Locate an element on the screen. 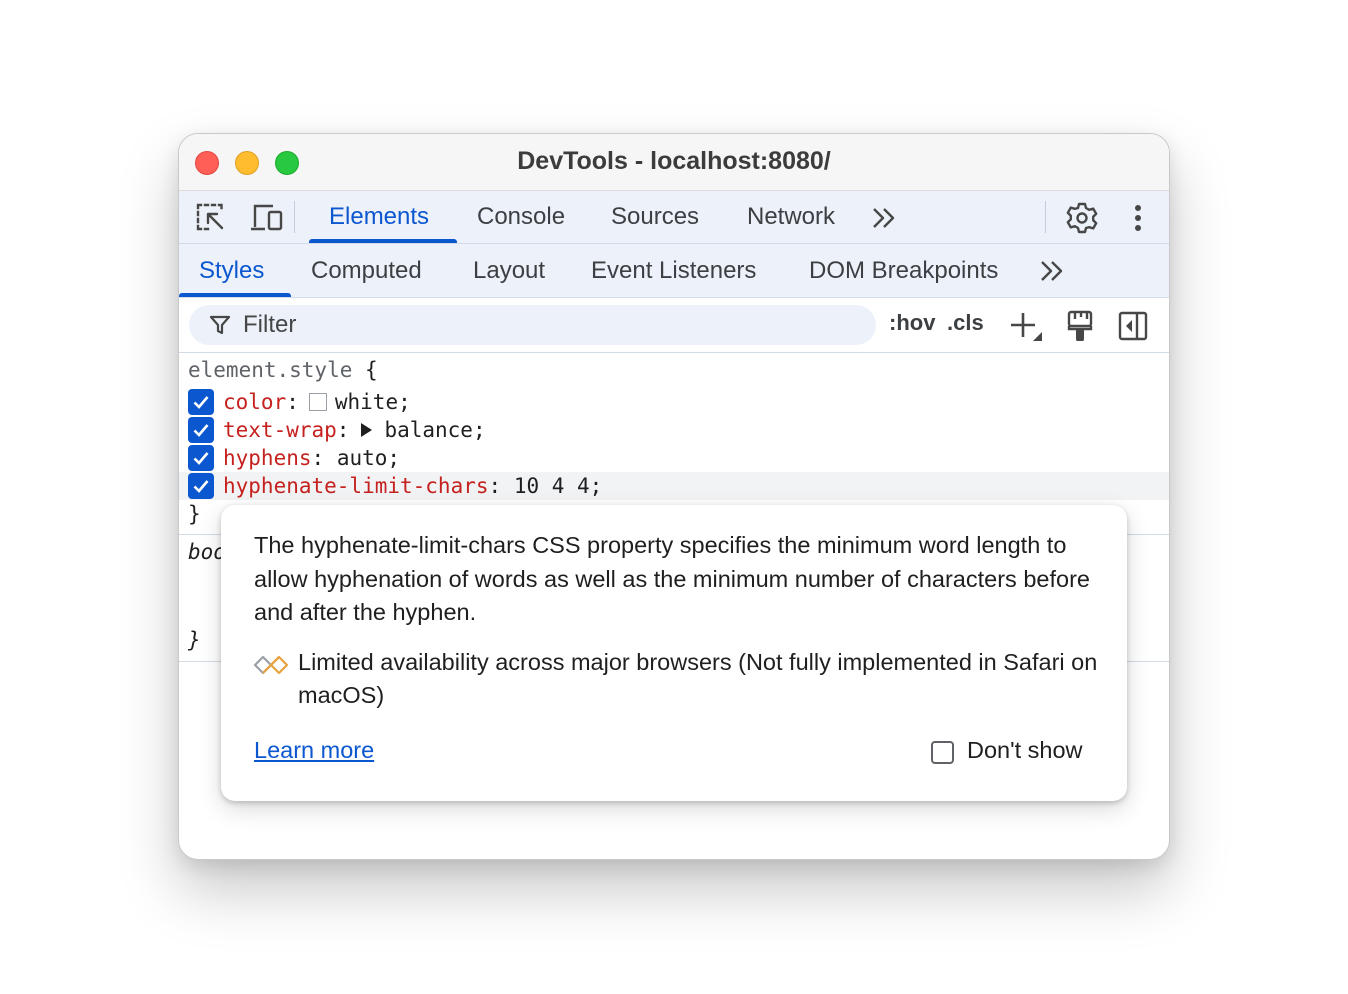  property-name: text-wrap is located at coordinates (280, 430).